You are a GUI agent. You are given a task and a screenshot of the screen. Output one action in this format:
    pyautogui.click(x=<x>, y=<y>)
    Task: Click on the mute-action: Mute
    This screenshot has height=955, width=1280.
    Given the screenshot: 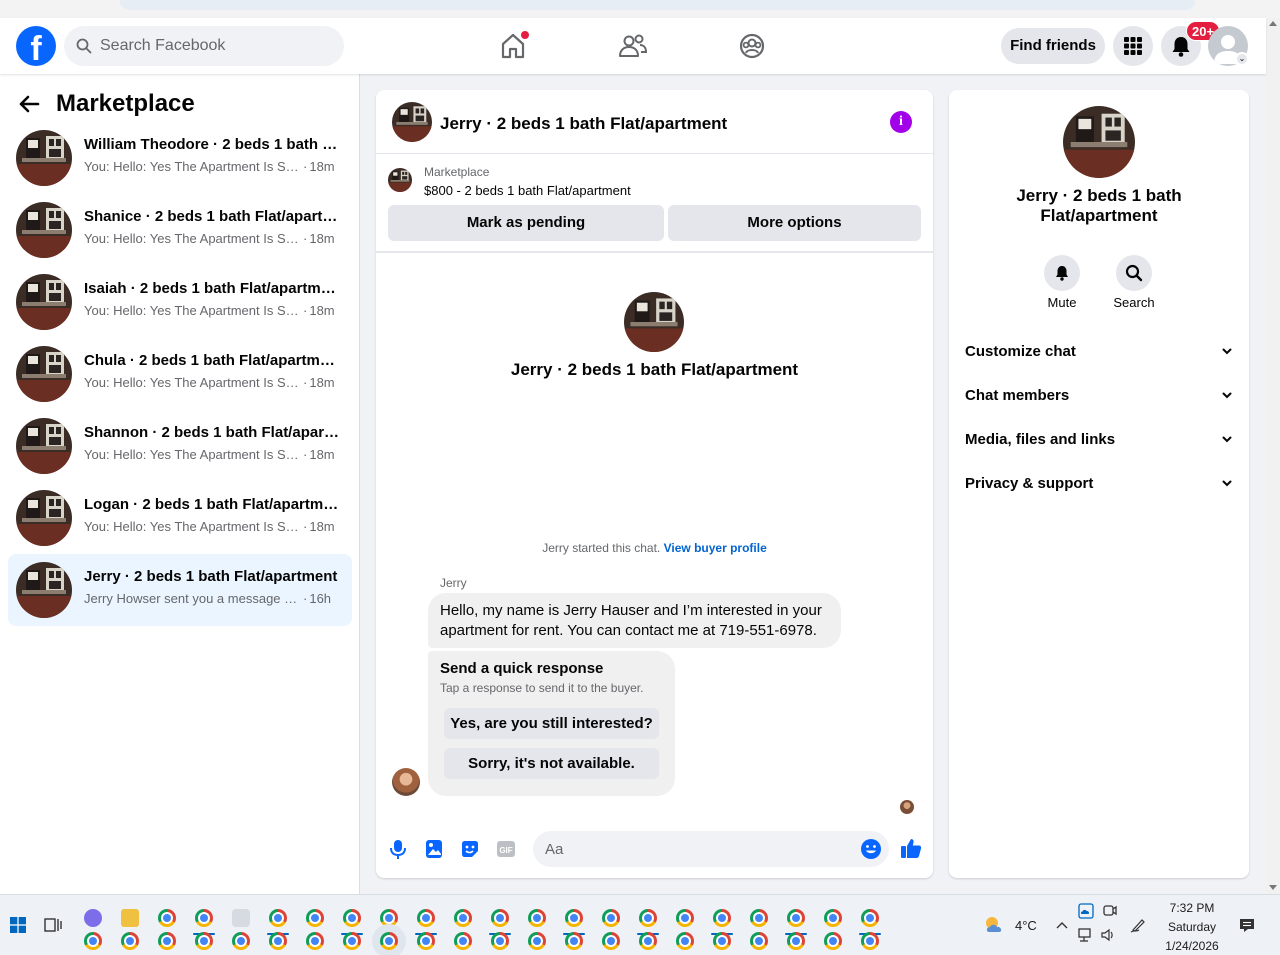 What is the action you would take?
    pyautogui.click(x=1062, y=282)
    